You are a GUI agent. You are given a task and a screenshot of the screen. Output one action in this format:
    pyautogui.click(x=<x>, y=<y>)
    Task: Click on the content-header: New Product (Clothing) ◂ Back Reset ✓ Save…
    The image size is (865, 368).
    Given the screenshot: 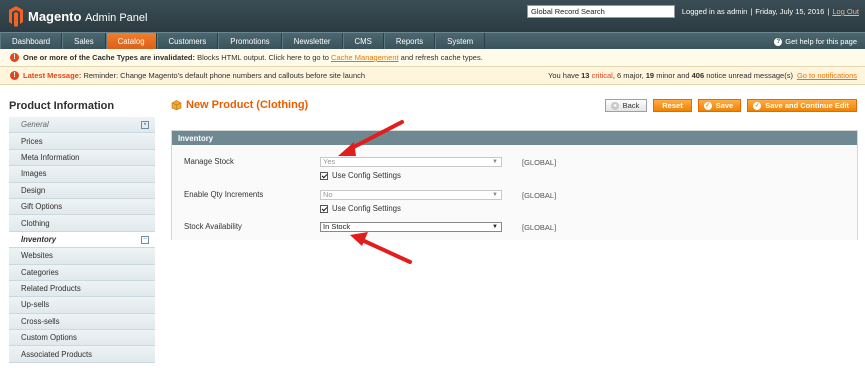 What is the action you would take?
    pyautogui.click(x=514, y=108)
    